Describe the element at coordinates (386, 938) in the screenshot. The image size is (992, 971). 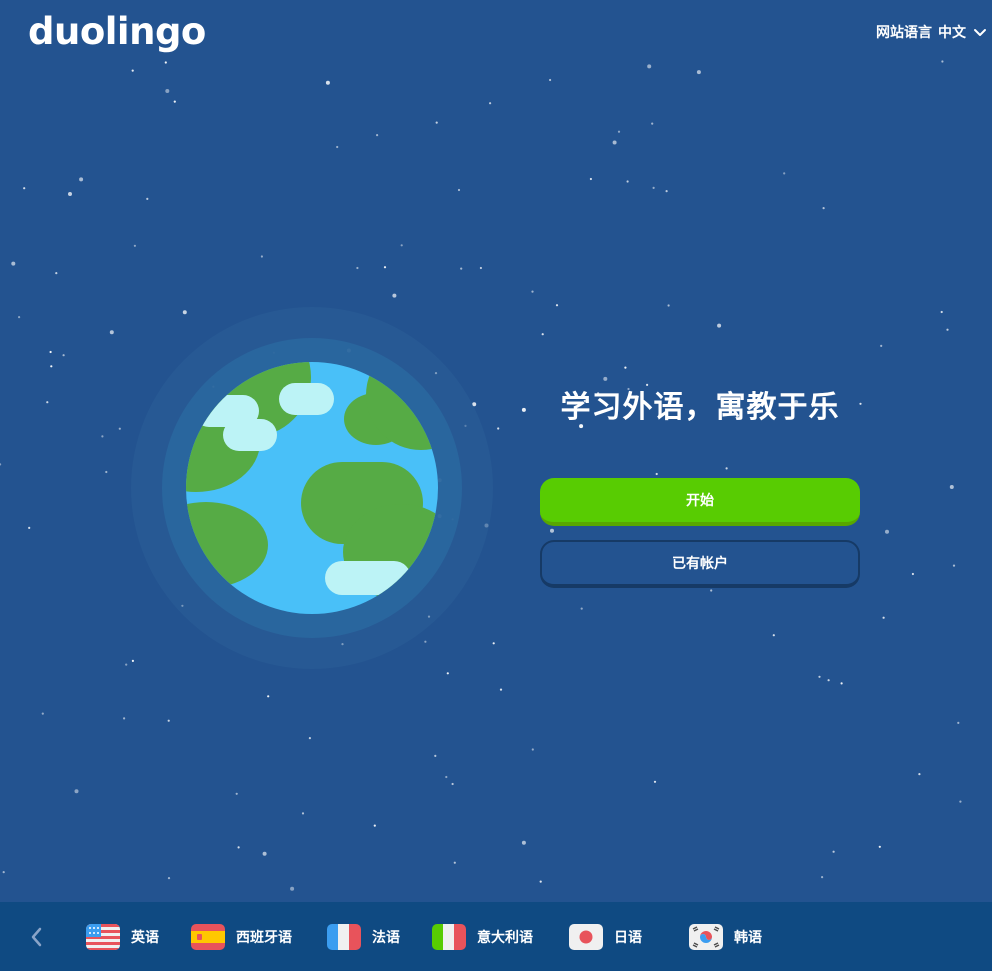
I see `course-label: 法语` at that location.